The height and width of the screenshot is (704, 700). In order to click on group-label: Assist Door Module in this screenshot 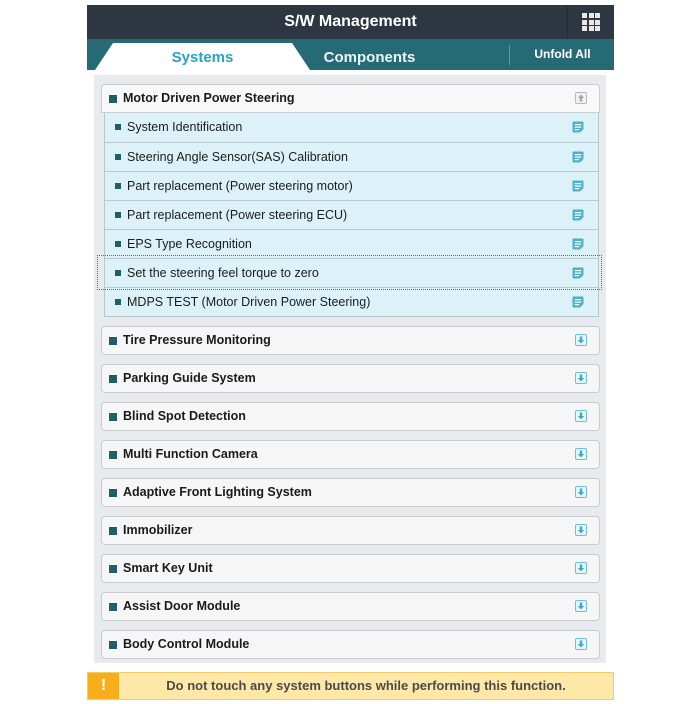, I will do `click(182, 606)`.